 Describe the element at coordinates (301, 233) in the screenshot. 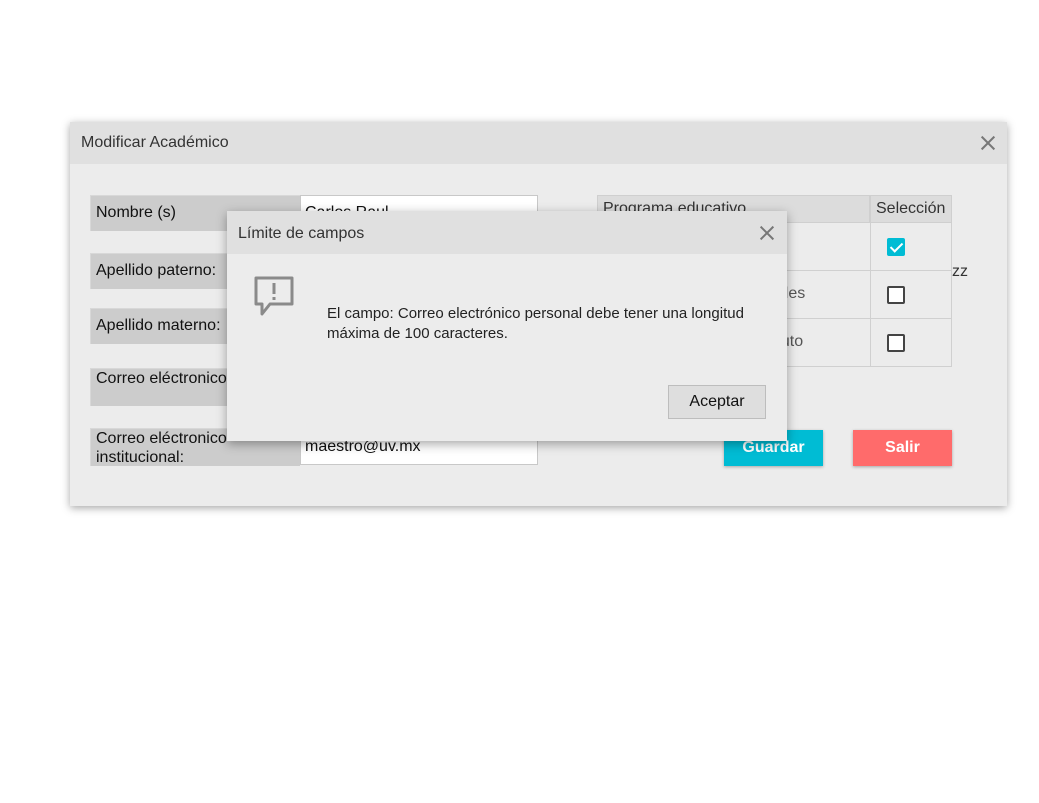

I see `alert-title: Límite de campos` at that location.